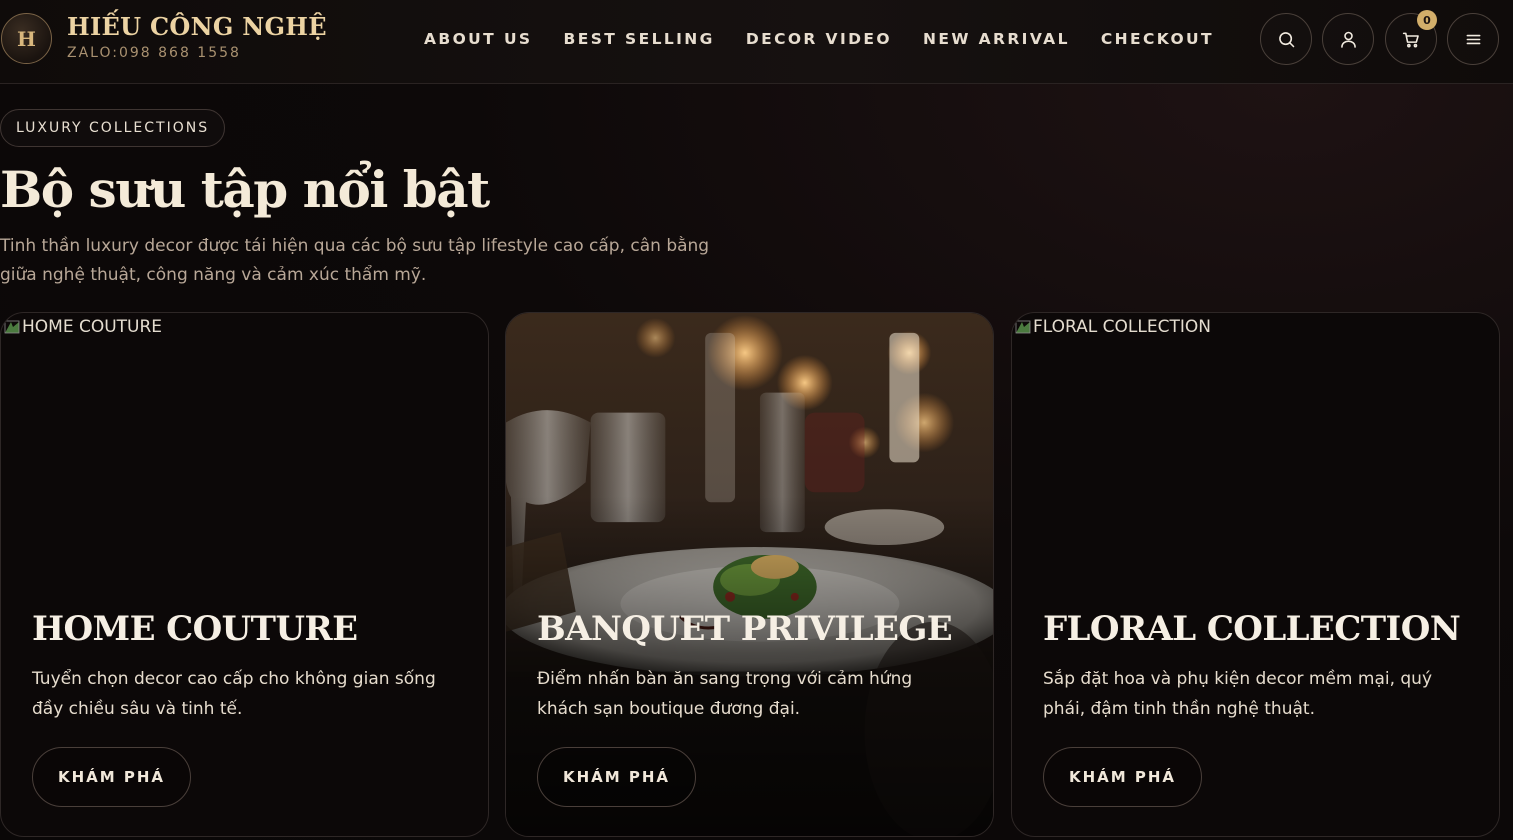  What do you see at coordinates (1252, 629) in the screenshot?
I see `card-title: FLORAL COLLECTION` at bounding box center [1252, 629].